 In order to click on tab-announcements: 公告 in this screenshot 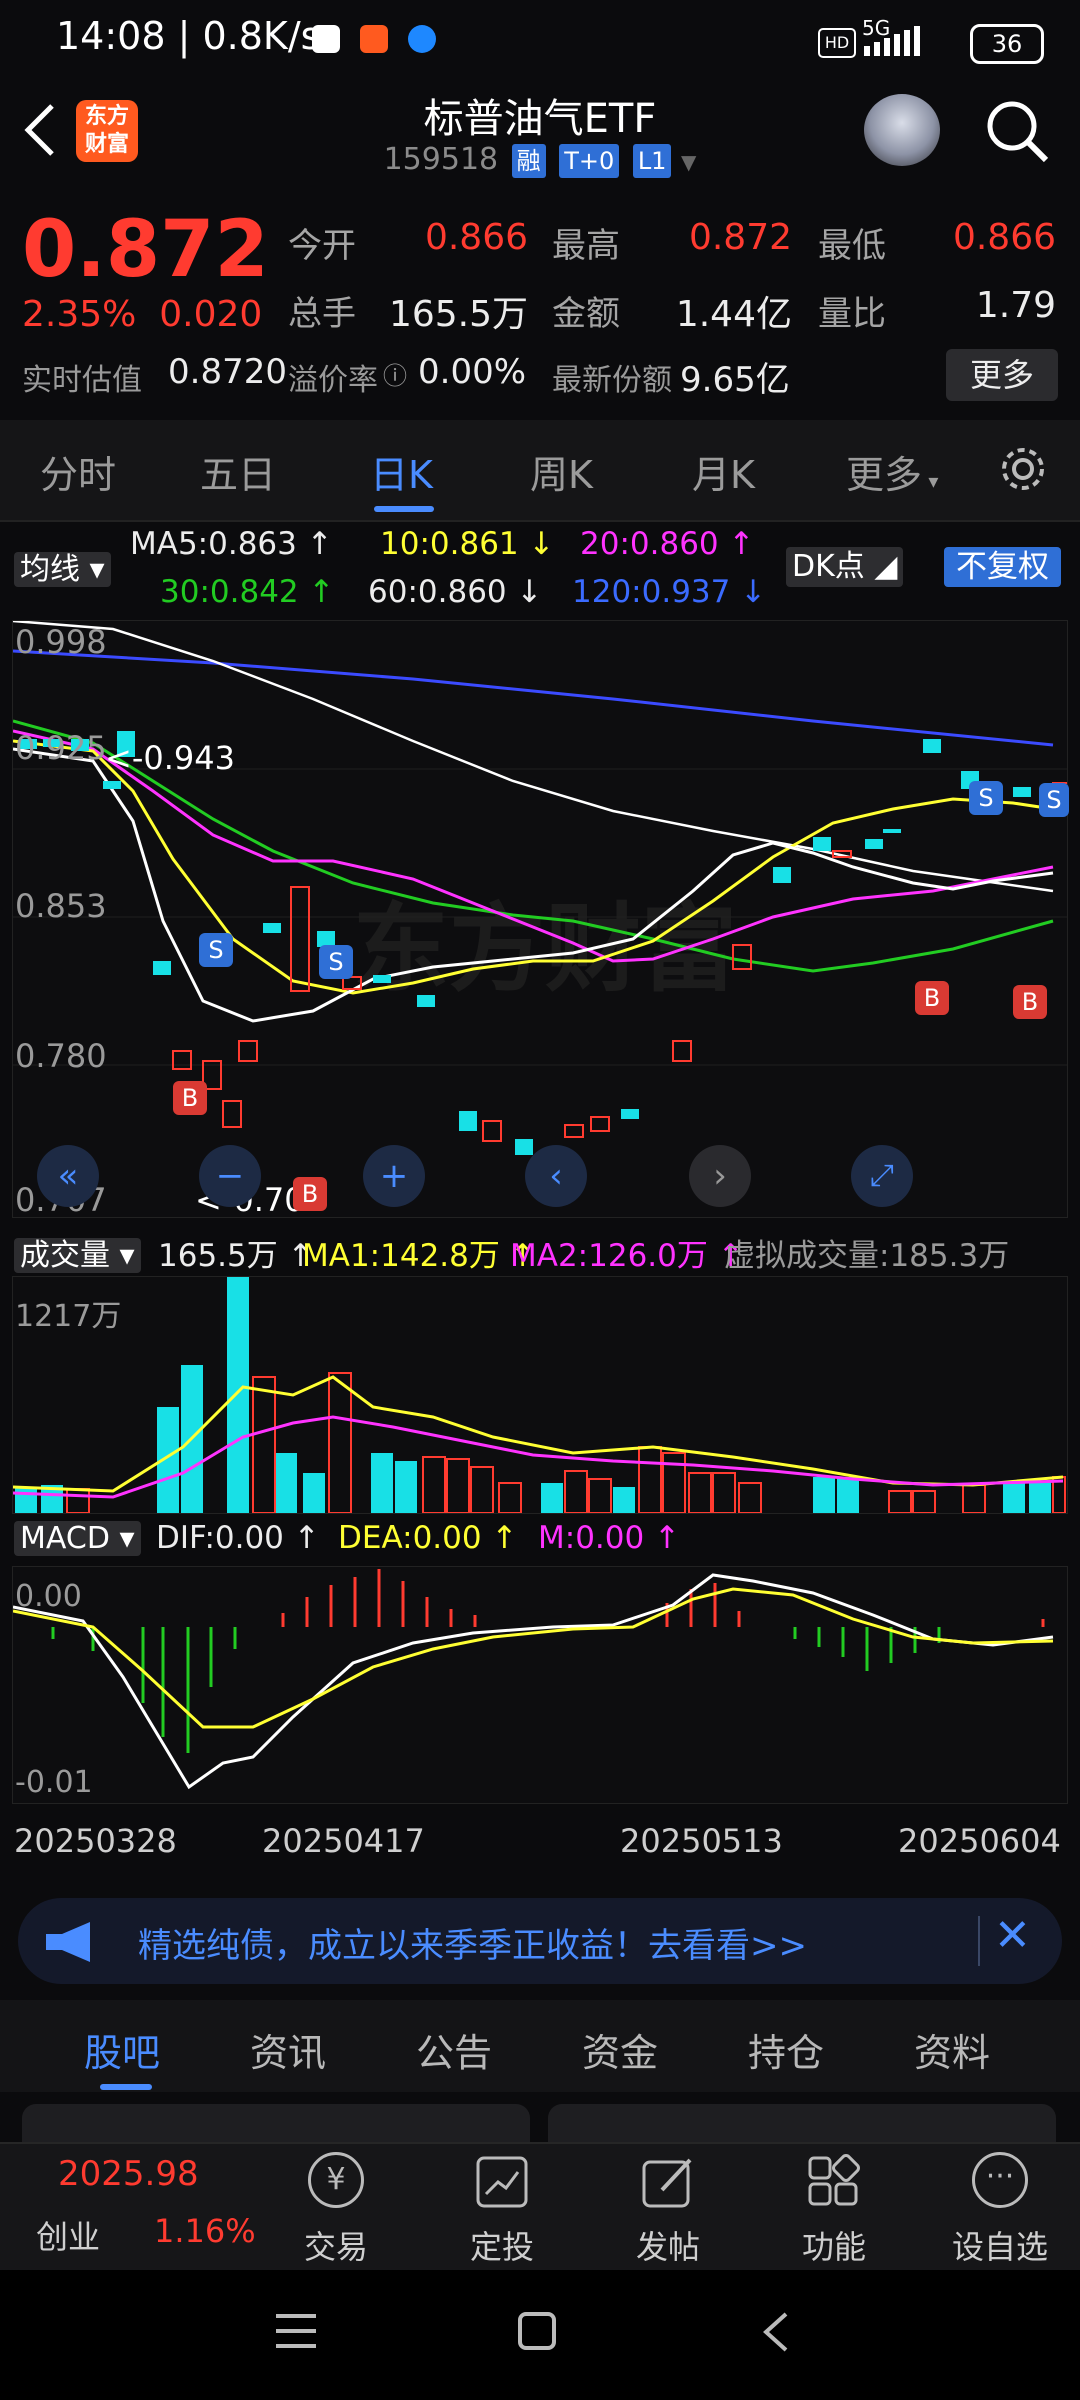, I will do `click(454, 2049)`.